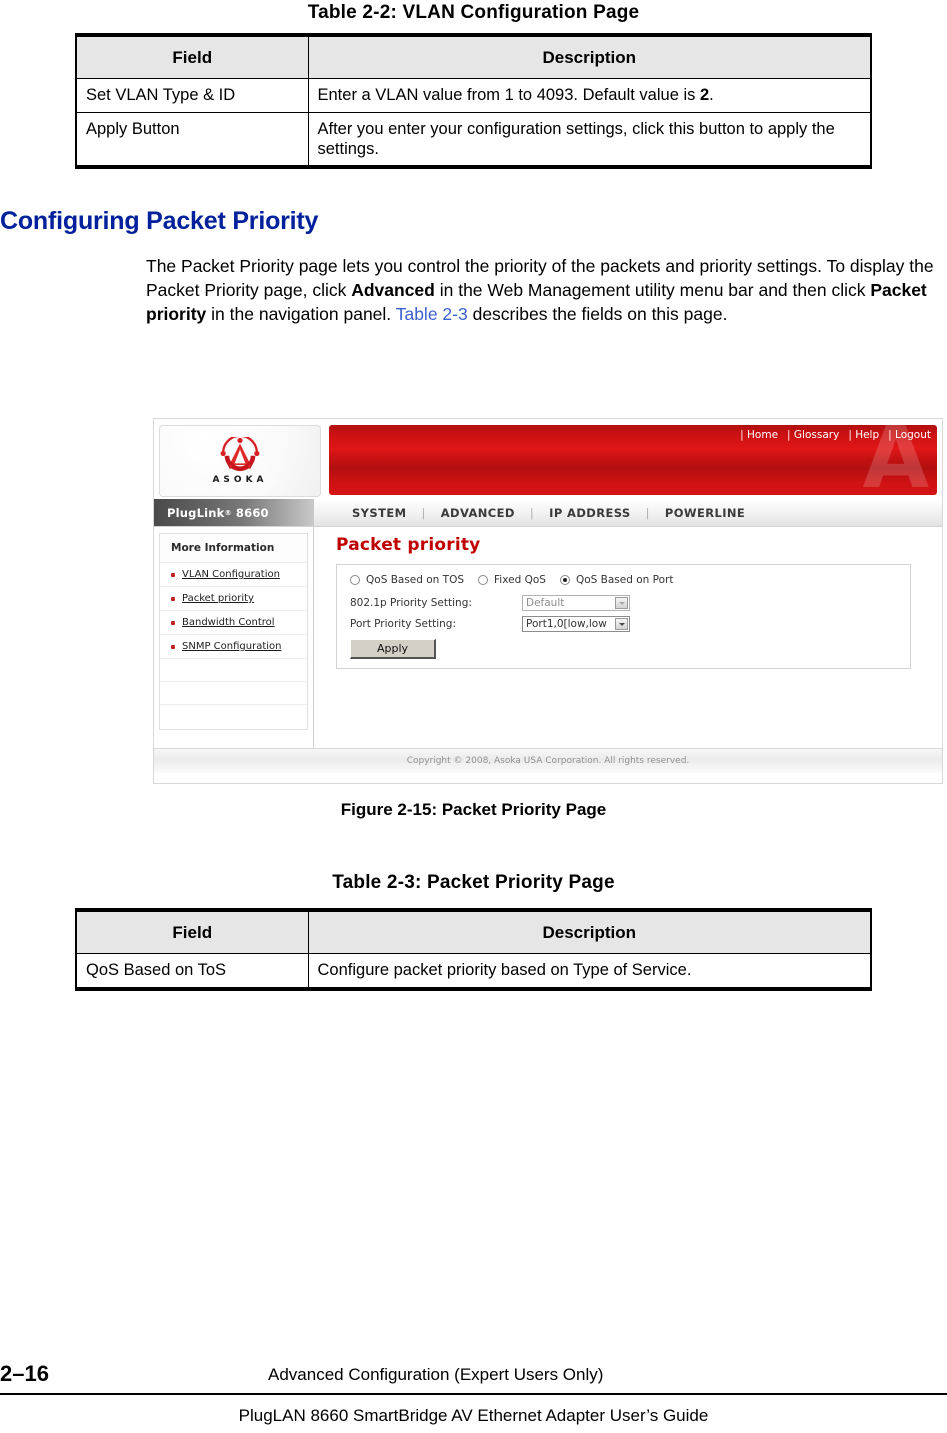 The image size is (947, 1433). Describe the element at coordinates (415, 580) in the screenshot. I see `radio-label: QoS Based on TOS` at that location.